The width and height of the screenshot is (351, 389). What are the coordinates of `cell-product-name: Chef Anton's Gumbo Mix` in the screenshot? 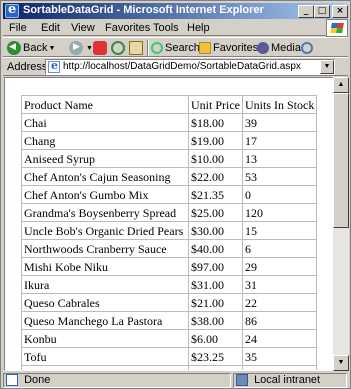 It's located at (105, 194).